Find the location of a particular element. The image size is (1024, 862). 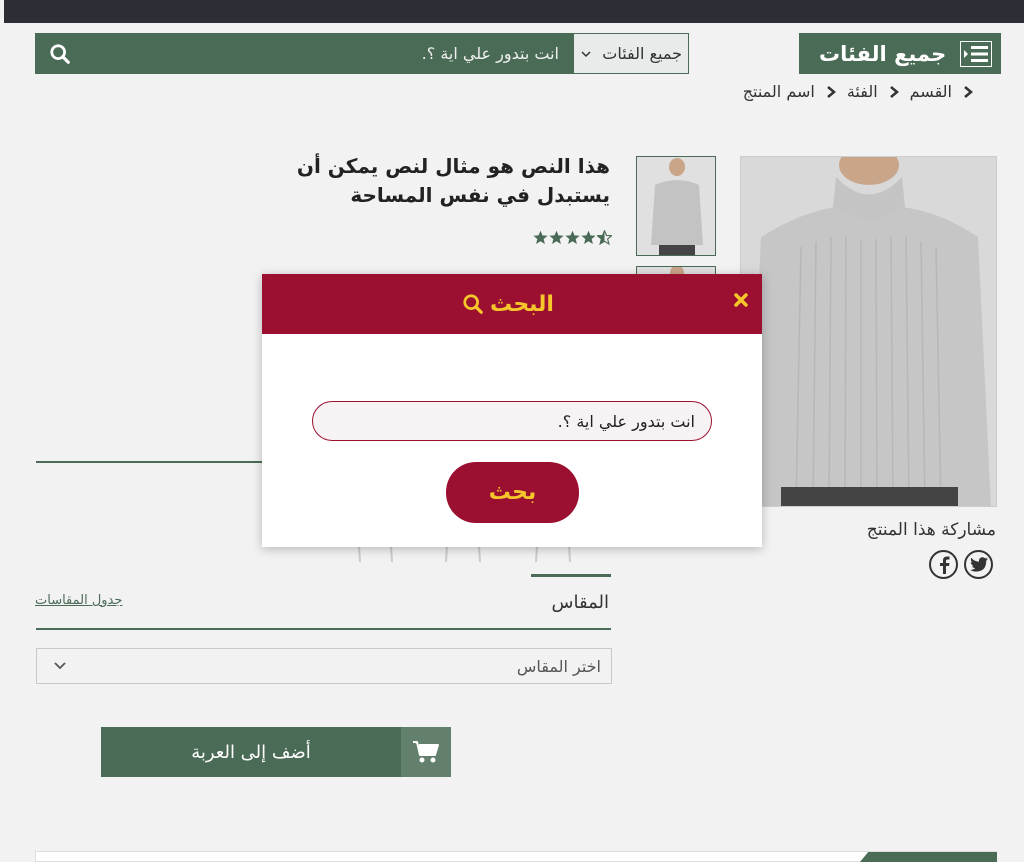

selected-swatch-indicator is located at coordinates (571, 575).